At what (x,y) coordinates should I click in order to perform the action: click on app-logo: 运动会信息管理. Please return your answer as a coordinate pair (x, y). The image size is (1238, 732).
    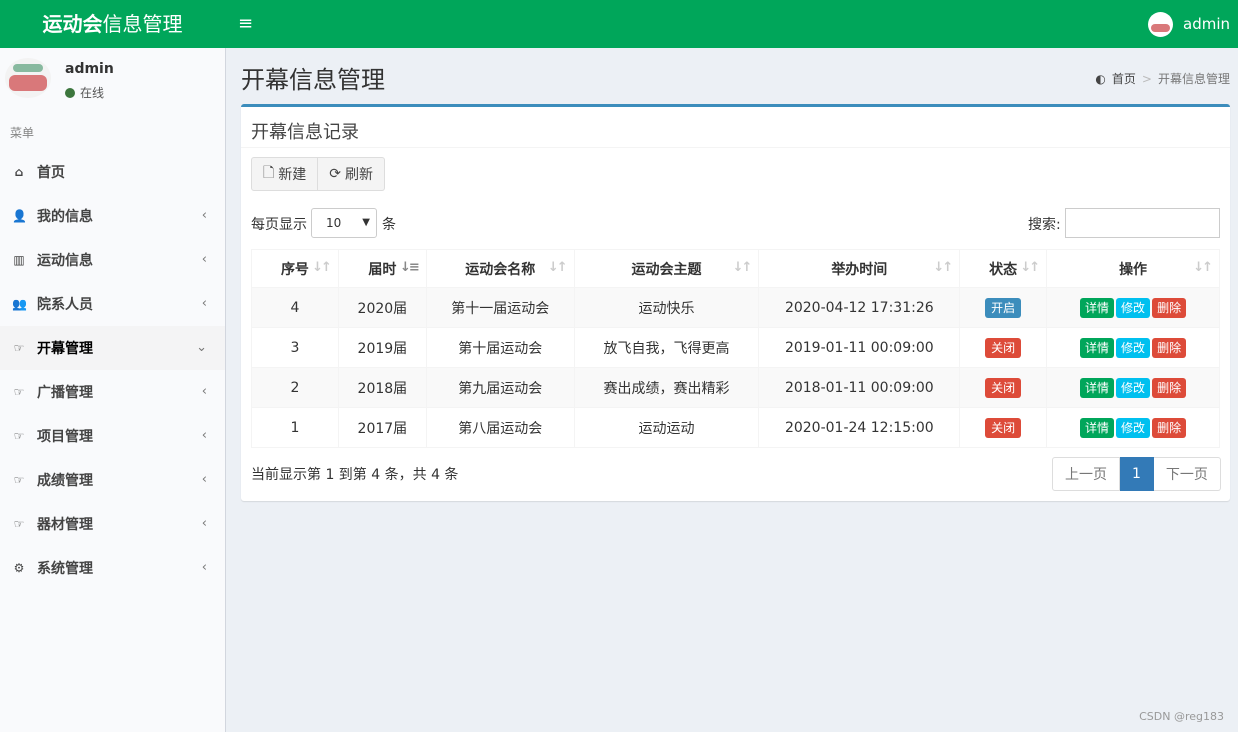
    Looking at the image, I should click on (112, 24).